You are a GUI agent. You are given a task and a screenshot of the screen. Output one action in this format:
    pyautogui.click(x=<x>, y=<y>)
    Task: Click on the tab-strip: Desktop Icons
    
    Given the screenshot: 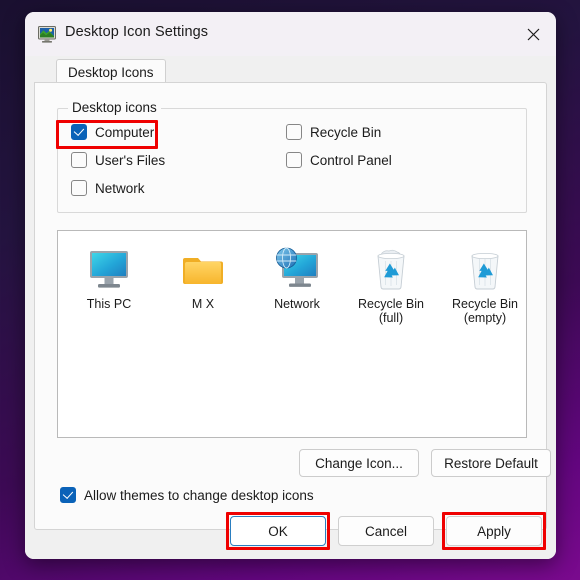 What is the action you would take?
    pyautogui.click(x=290, y=70)
    